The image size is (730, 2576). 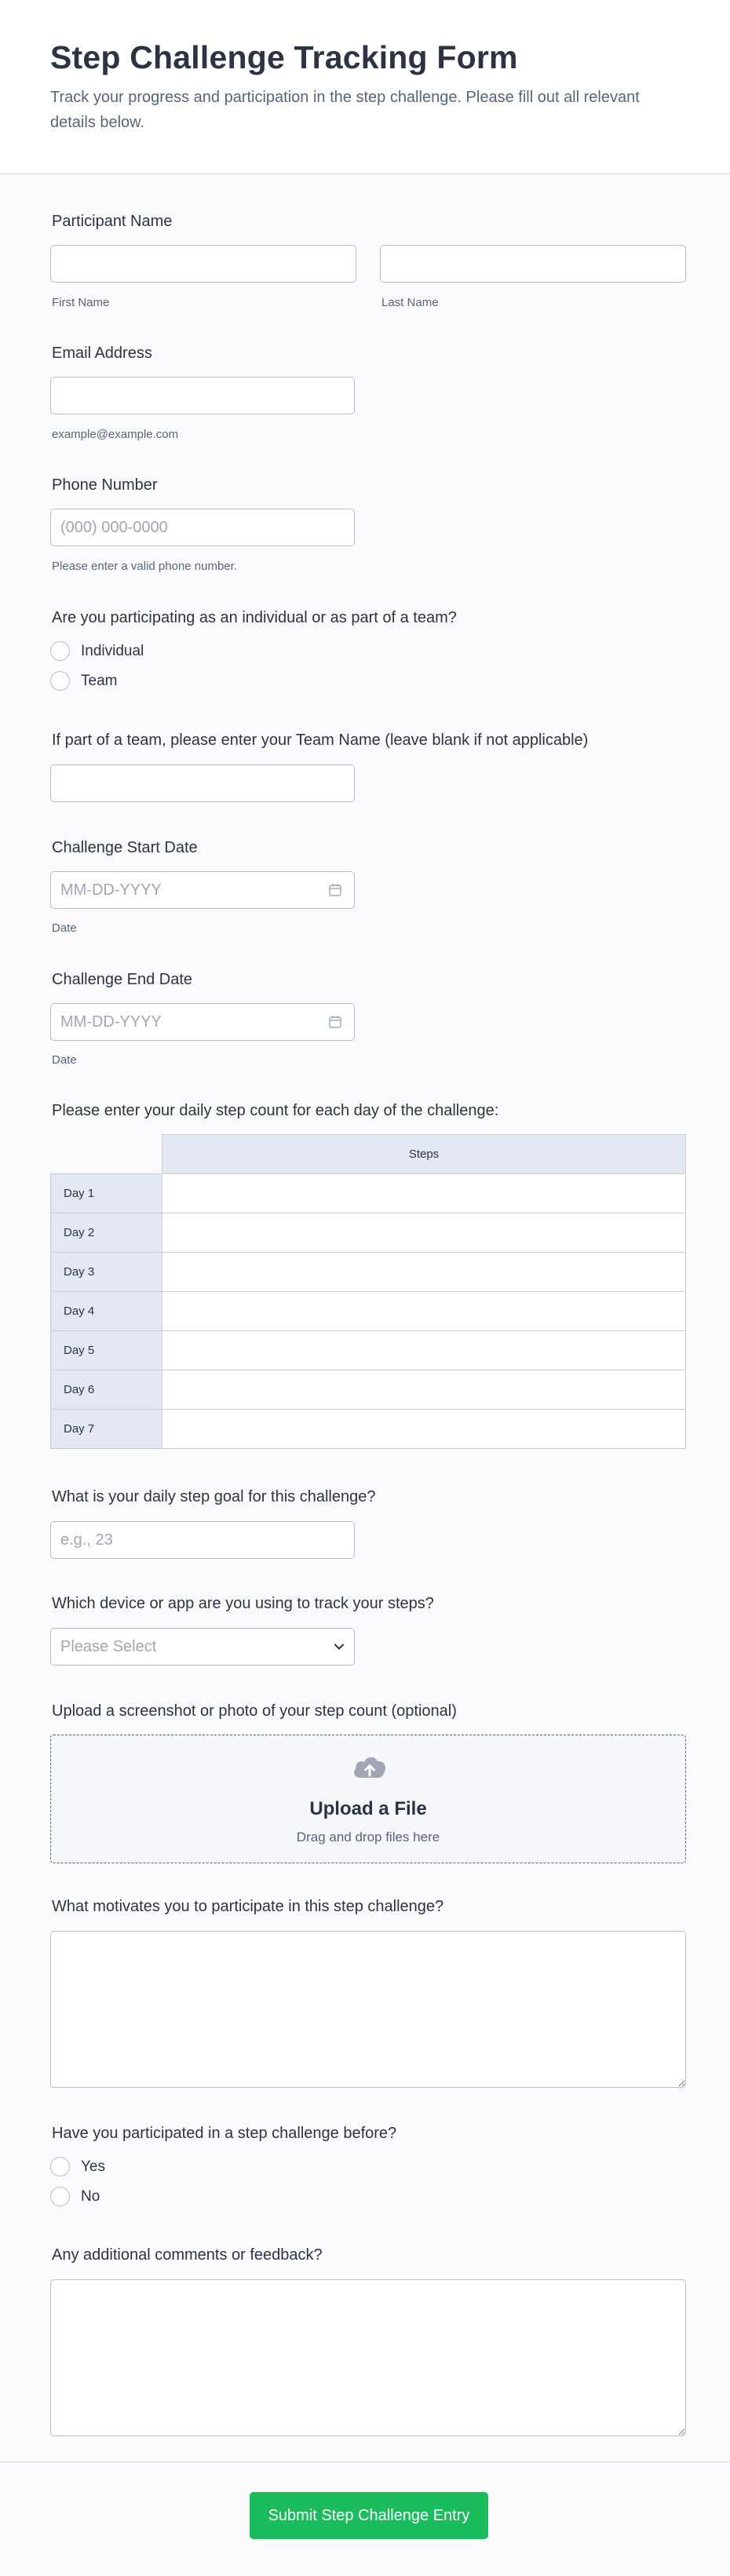 I want to click on radio-individual: Individual, so click(x=97, y=651).